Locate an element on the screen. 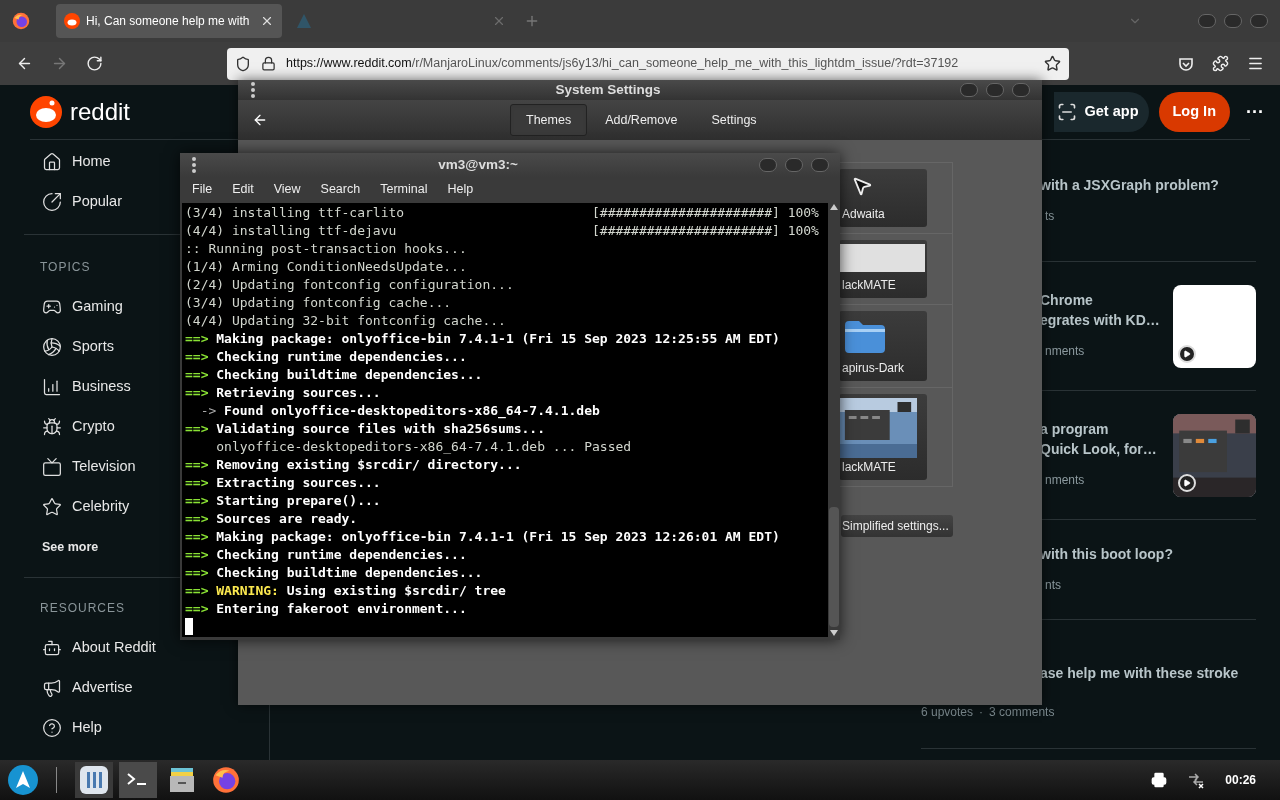 The width and height of the screenshot is (1280, 800). bookmark-star-icon is located at coordinates (1052, 63).